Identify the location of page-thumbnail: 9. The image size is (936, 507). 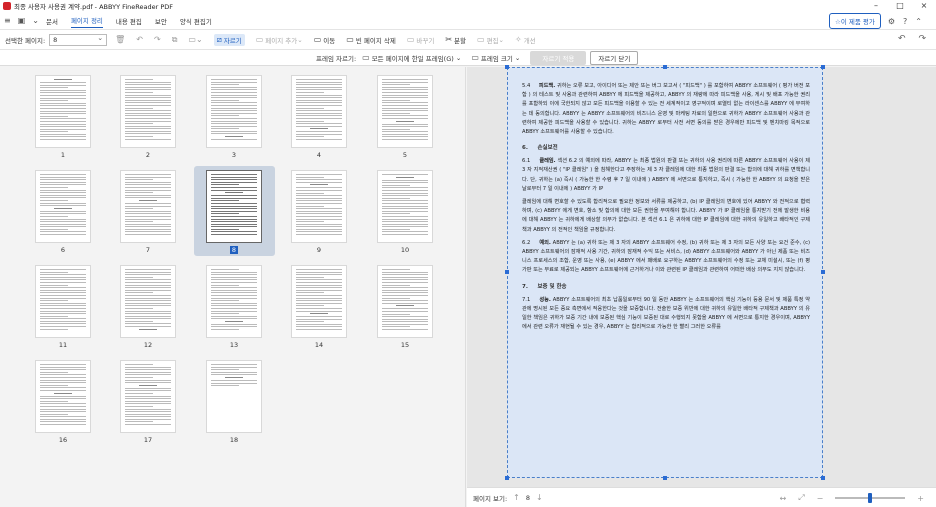
(319, 212).